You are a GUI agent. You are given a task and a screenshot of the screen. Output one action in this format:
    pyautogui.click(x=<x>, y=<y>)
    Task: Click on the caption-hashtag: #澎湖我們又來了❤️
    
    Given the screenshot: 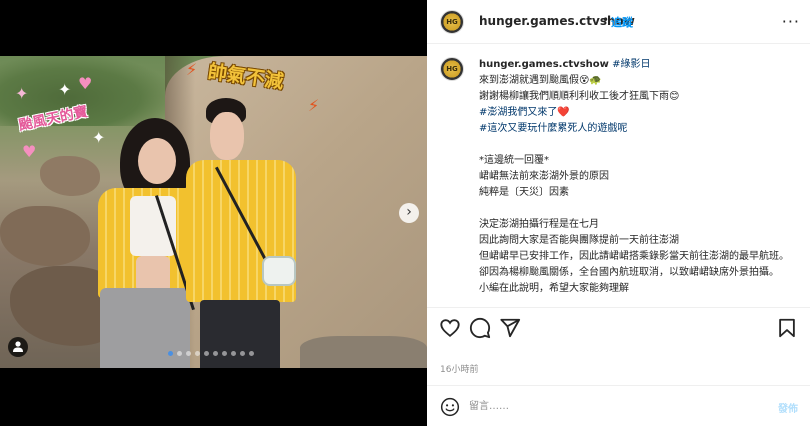 What is the action you would take?
    pyautogui.click(x=524, y=112)
    